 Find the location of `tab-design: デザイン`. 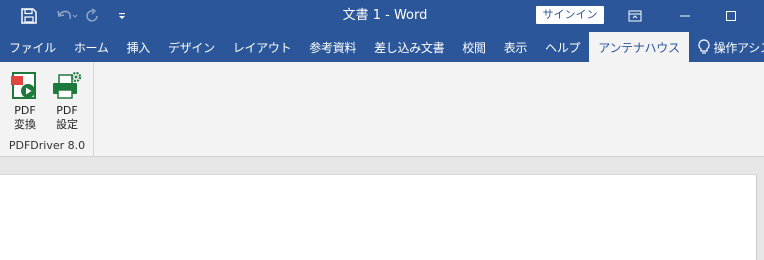

tab-design: デザイン is located at coordinates (191, 47).